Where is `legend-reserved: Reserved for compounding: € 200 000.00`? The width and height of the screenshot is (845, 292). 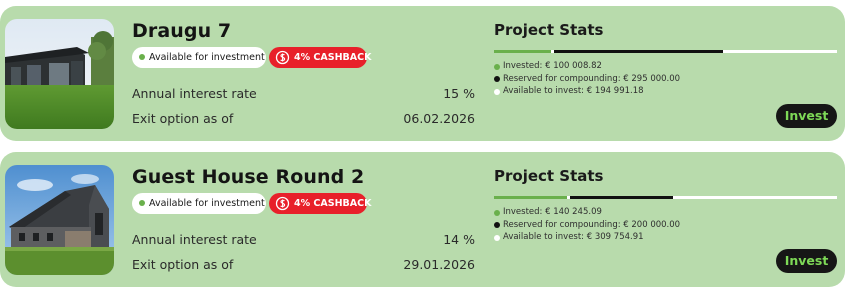
legend-reserved: Reserved for compounding: € 200 000.00 is located at coordinates (587, 225).